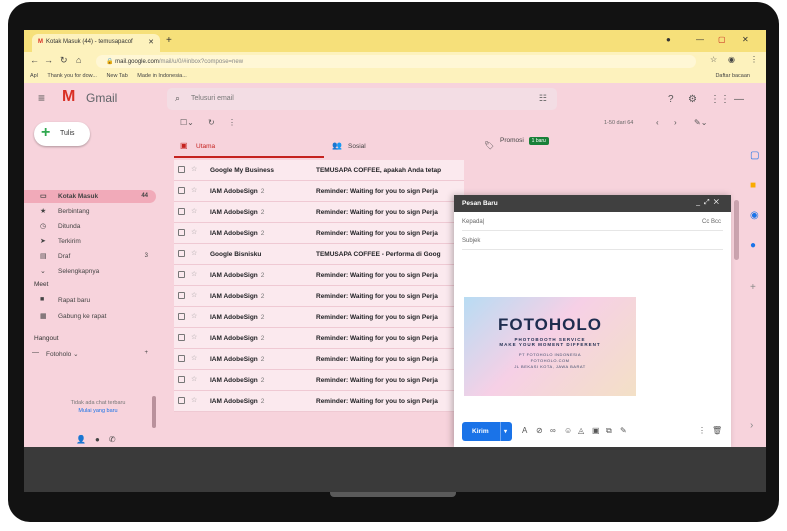 The height and width of the screenshot is (531, 787). I want to click on back-icon: ←, so click(34, 60).